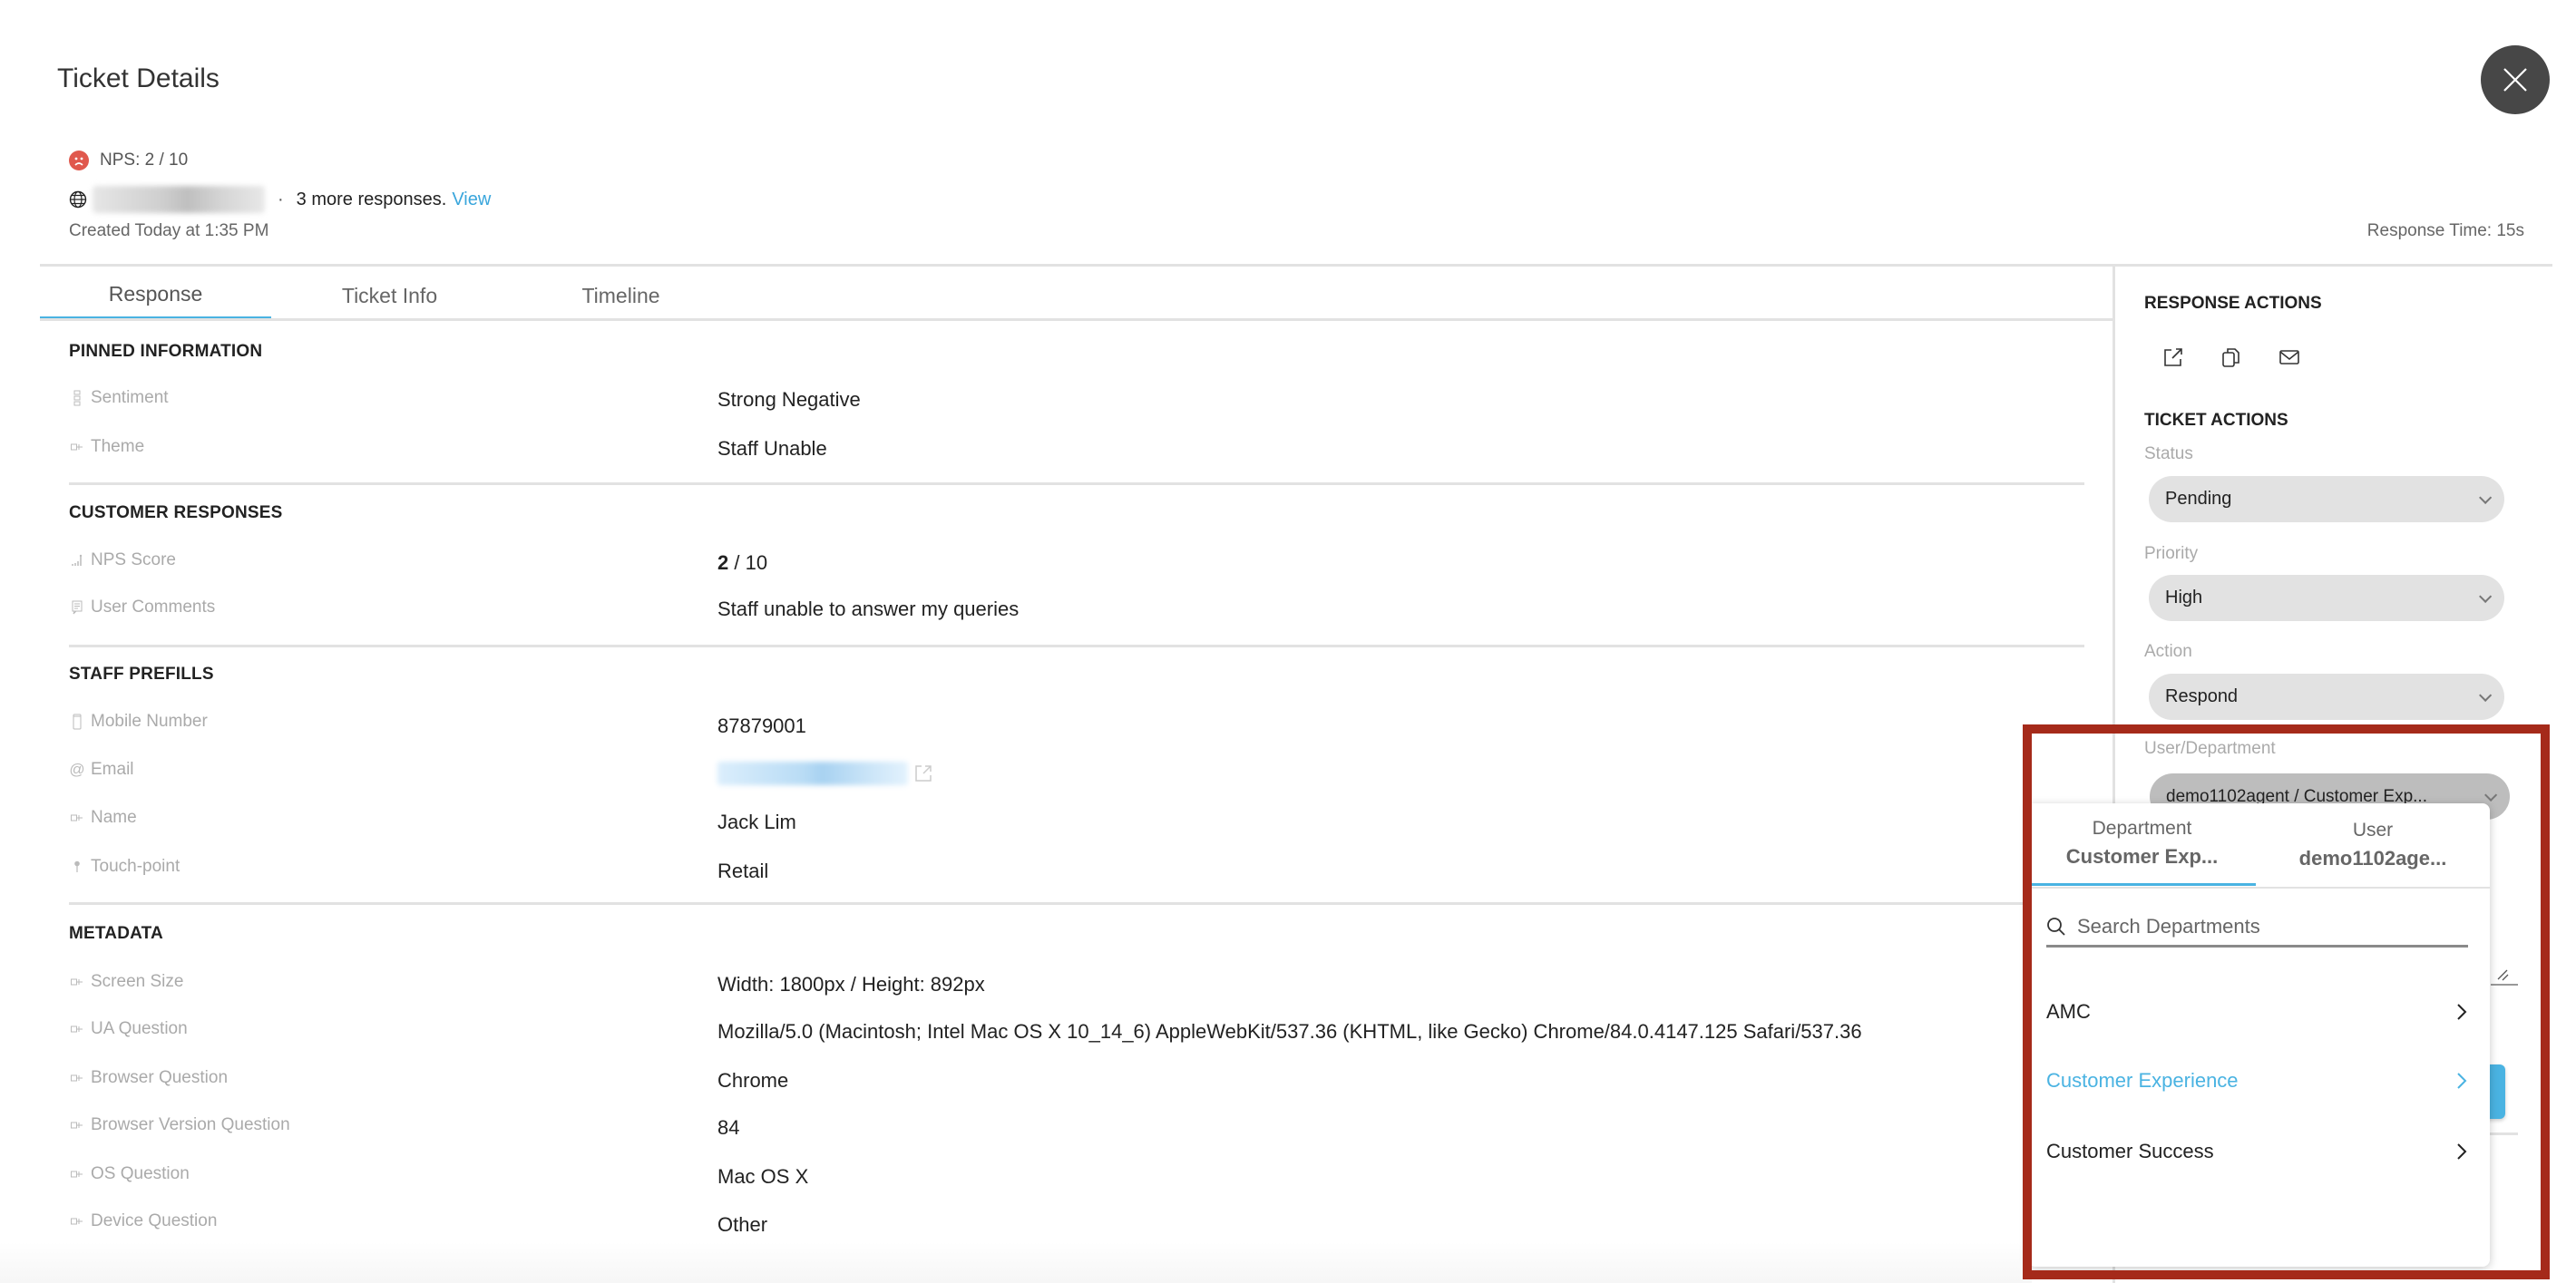  Describe the element at coordinates (1016, 1262) in the screenshot. I see `bottom-fade` at that location.